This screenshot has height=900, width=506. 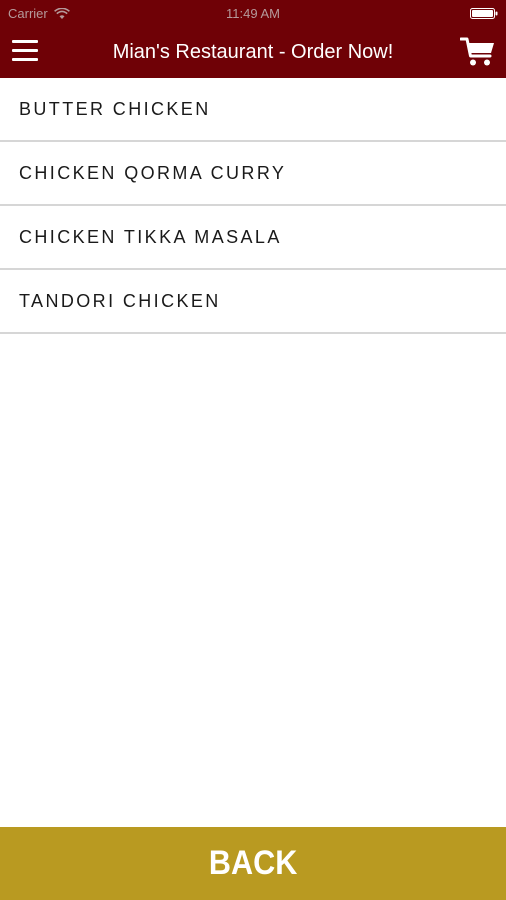 I want to click on list-item-chicken-tikka-masala: CHICKEN TIKKA MASALA, so click(x=253, y=238).